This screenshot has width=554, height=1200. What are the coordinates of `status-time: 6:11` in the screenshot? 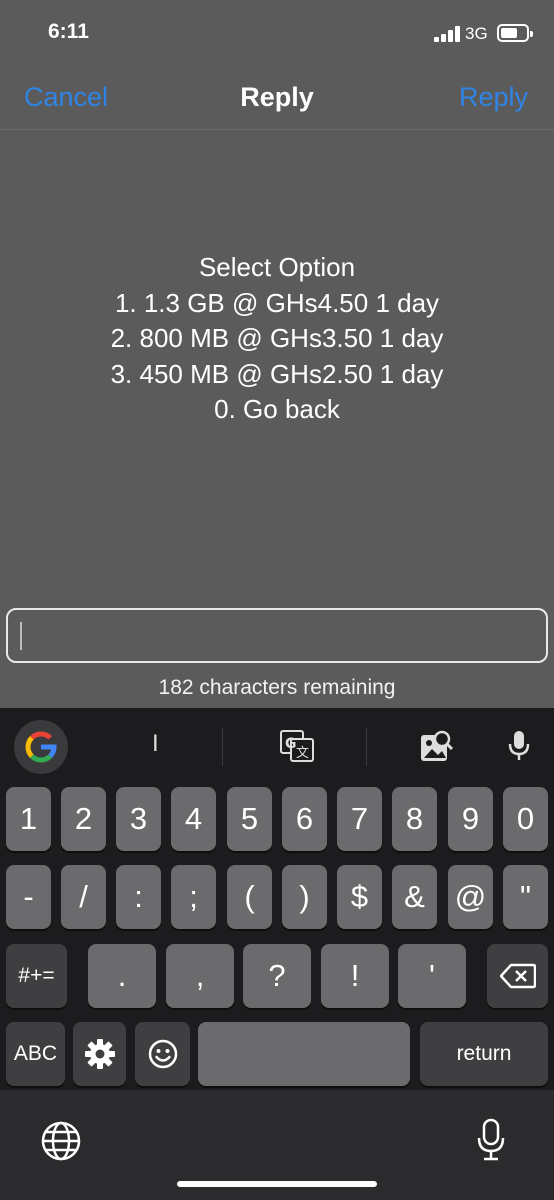 It's located at (68, 31).